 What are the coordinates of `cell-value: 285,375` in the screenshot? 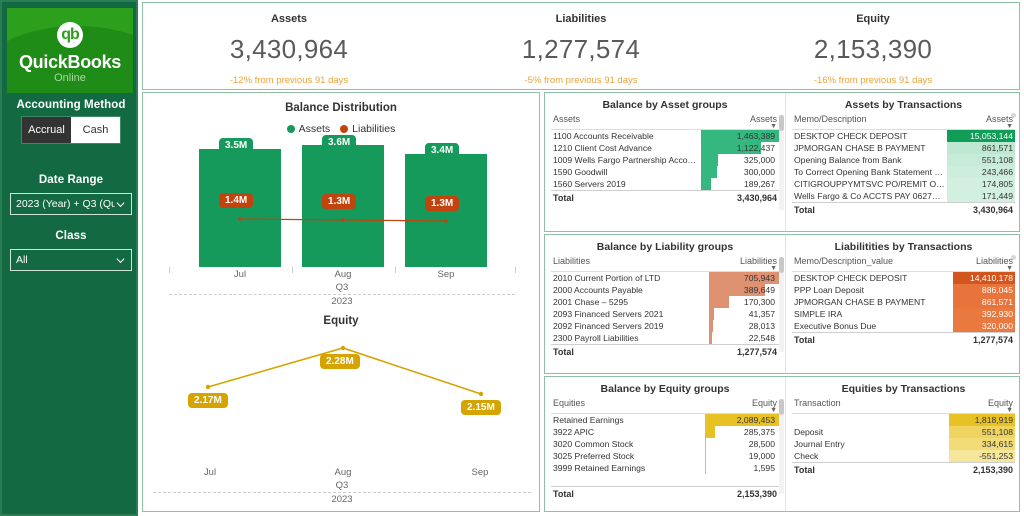 It's located at (742, 432).